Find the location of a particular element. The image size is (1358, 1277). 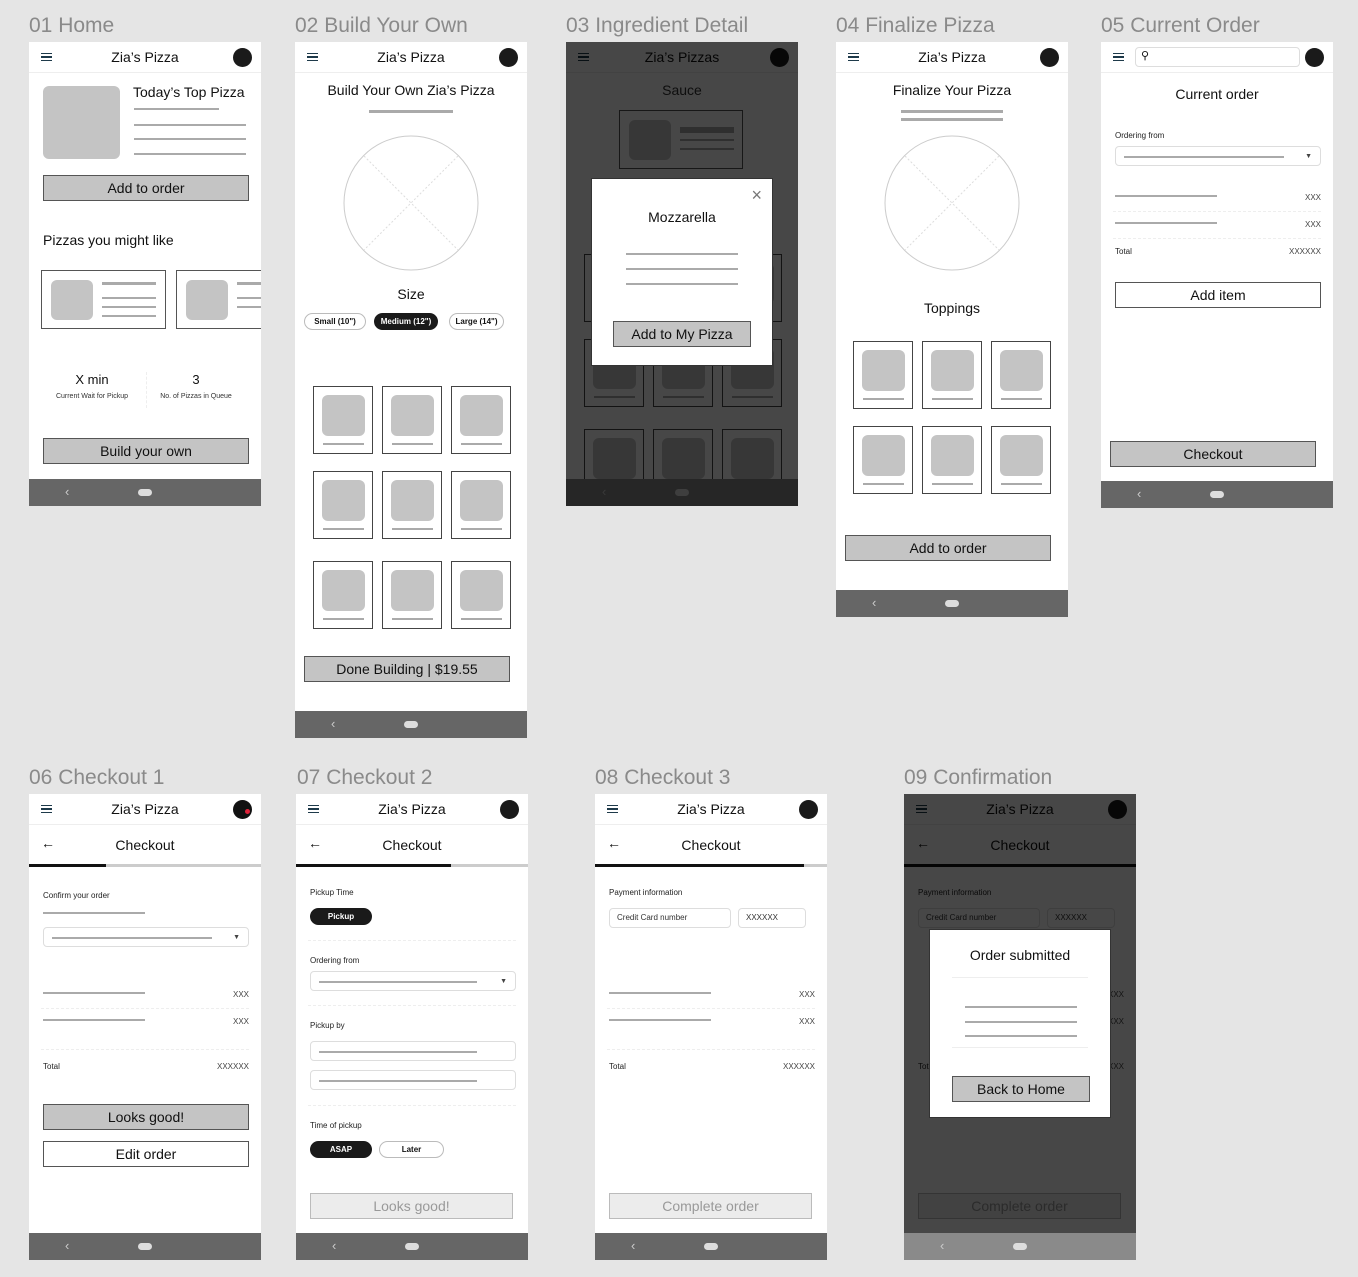

page-title: Build Your Own Zia’s Pizza is located at coordinates (411, 90).